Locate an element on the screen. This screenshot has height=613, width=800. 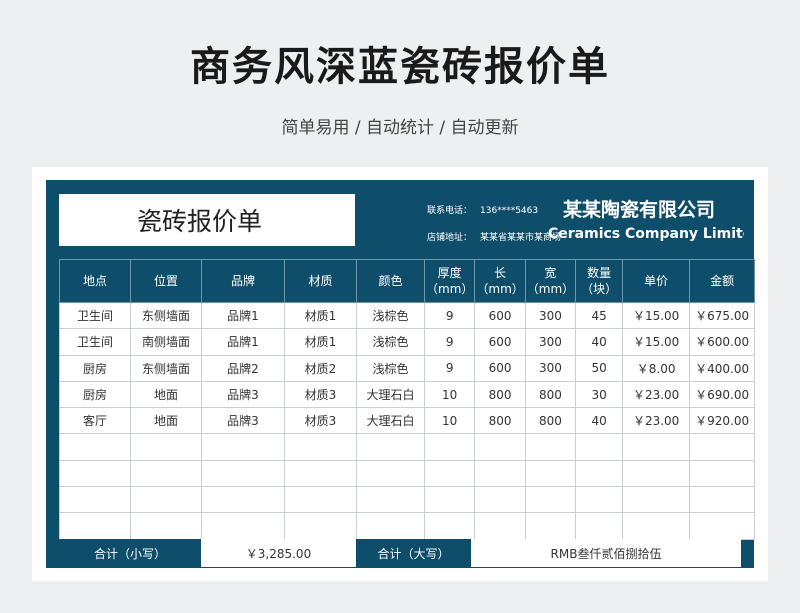
table-cell: 客厅 is located at coordinates (95, 421).